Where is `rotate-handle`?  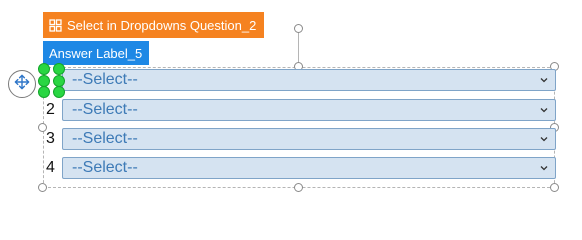
rotate-handle is located at coordinates (298, 28).